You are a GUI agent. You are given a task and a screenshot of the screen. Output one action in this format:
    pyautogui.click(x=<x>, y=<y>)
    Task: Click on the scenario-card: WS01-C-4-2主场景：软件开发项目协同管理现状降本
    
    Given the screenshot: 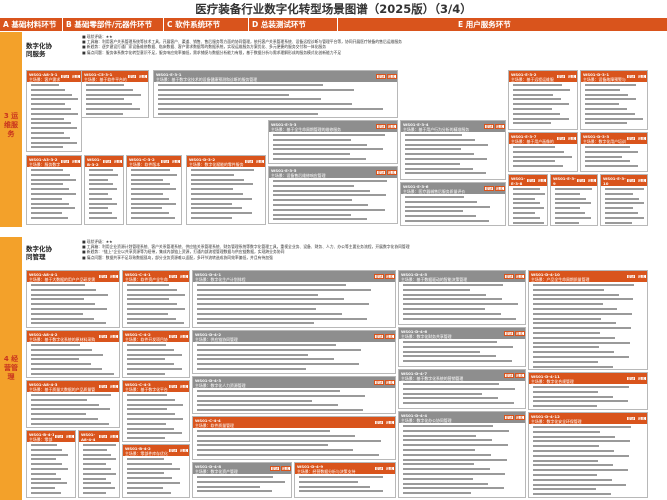 What is the action you would take?
    pyautogui.click(x=156, y=354)
    